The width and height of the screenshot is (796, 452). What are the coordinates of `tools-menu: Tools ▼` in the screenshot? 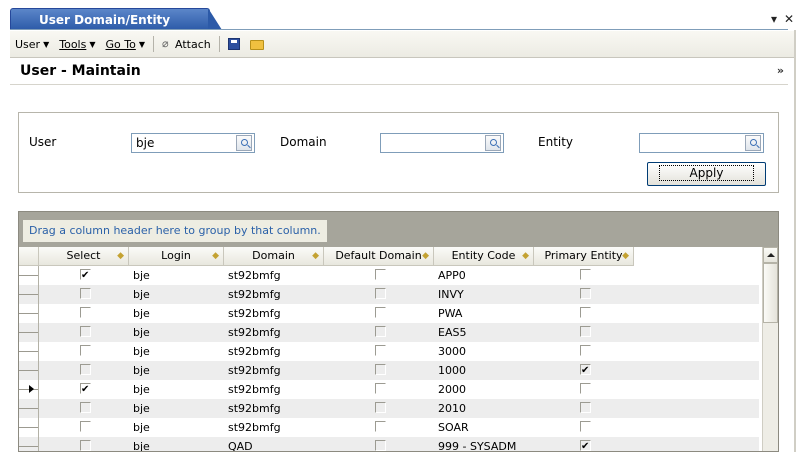 It's located at (77, 44).